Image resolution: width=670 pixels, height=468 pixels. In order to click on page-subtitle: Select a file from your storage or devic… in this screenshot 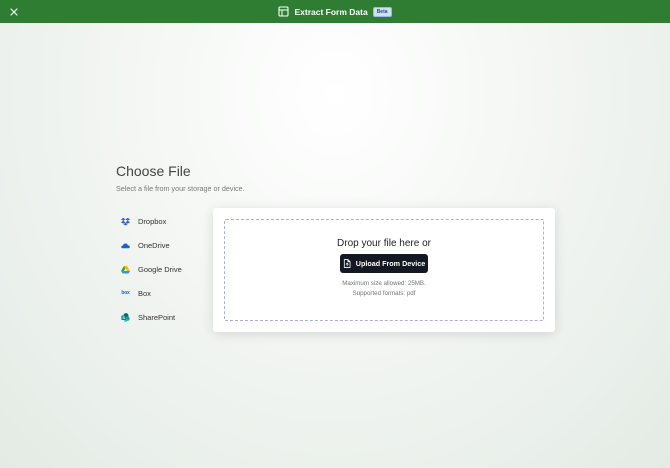, I will do `click(180, 188)`.